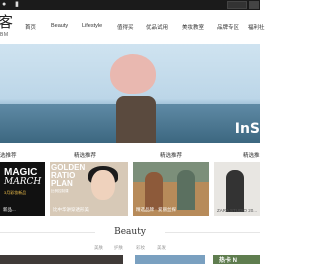 The image size is (320, 264). What do you see at coordinates (8, 156) in the screenshot?
I see `section-label-1: 选推荐` at bounding box center [8, 156].